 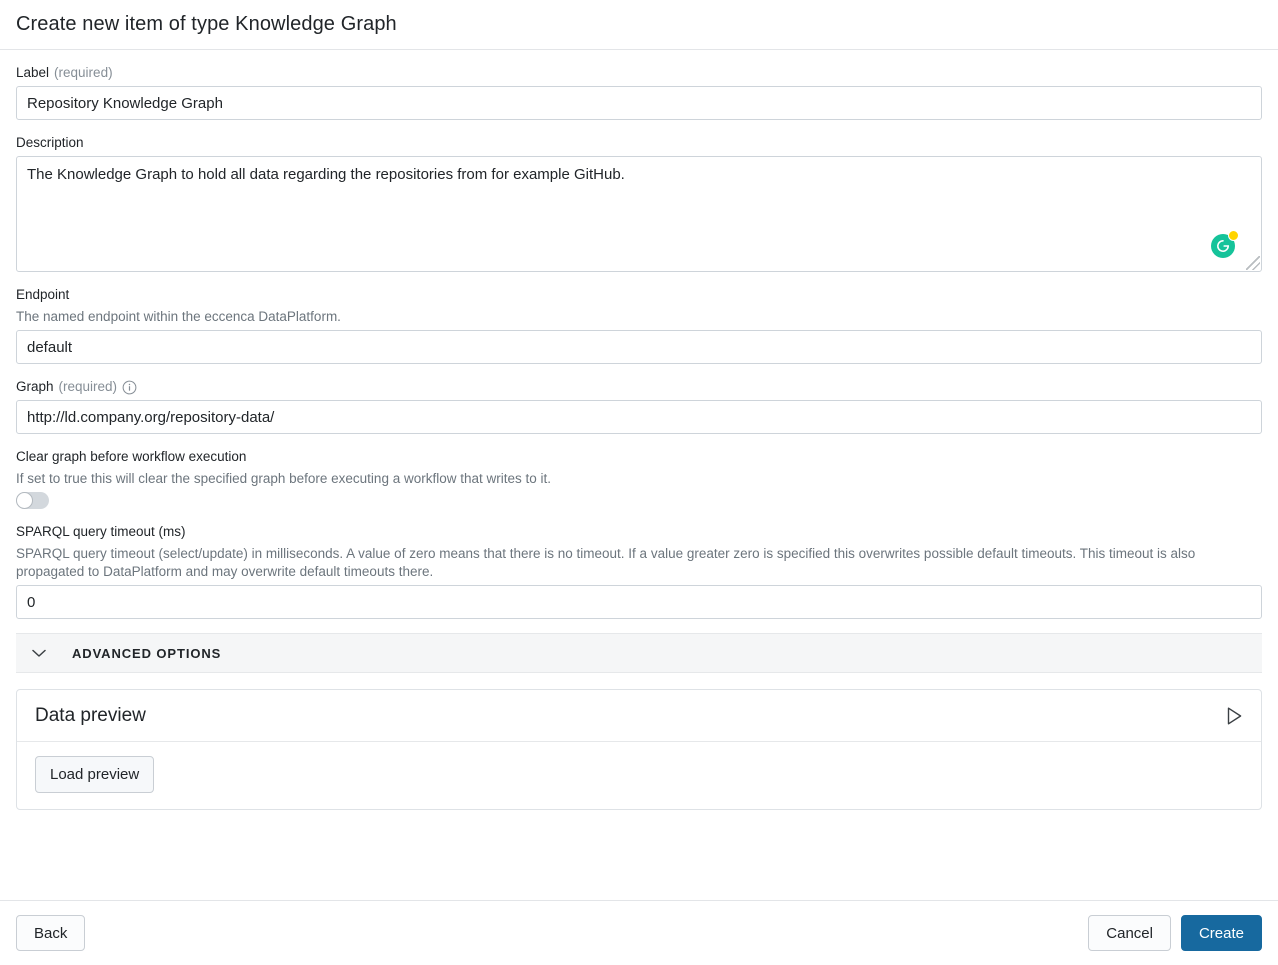 I want to click on page-title: Create new item of type Knowledge Graph, so click(x=206, y=24).